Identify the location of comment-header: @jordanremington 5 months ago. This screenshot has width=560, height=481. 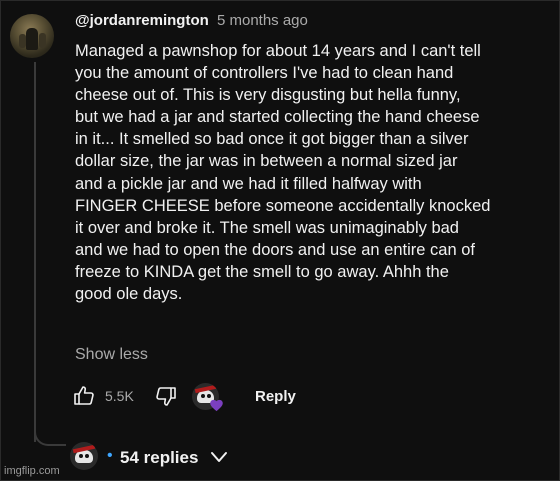
(191, 20).